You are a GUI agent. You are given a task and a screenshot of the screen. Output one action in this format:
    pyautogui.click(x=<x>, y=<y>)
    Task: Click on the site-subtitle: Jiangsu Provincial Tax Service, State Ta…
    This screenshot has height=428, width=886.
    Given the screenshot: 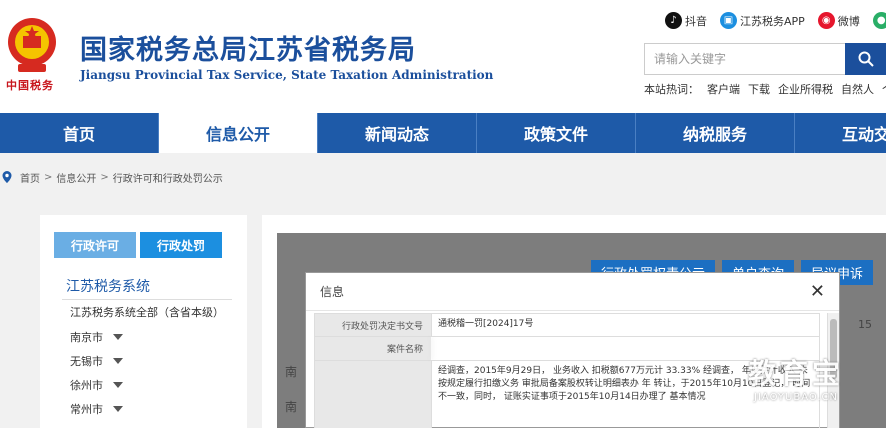 What is the action you would take?
    pyautogui.click(x=287, y=75)
    